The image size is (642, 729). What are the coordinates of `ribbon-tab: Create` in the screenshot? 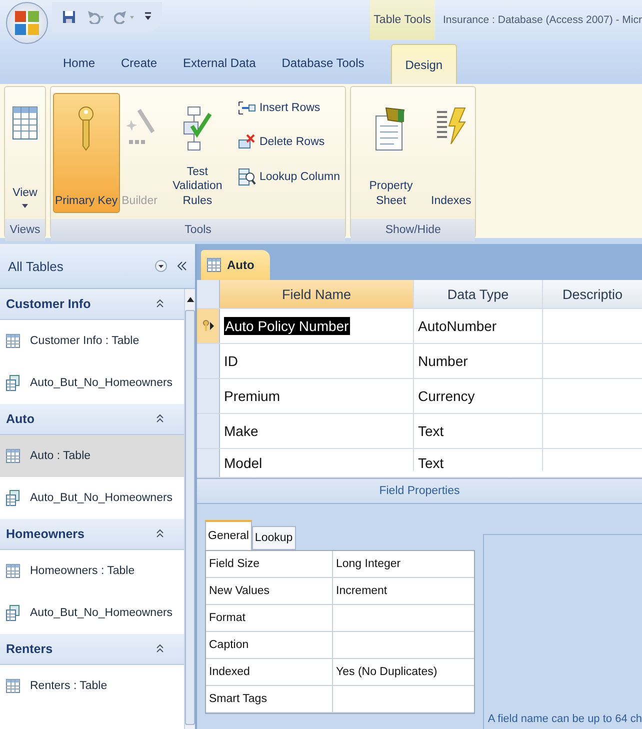 It's located at (139, 63).